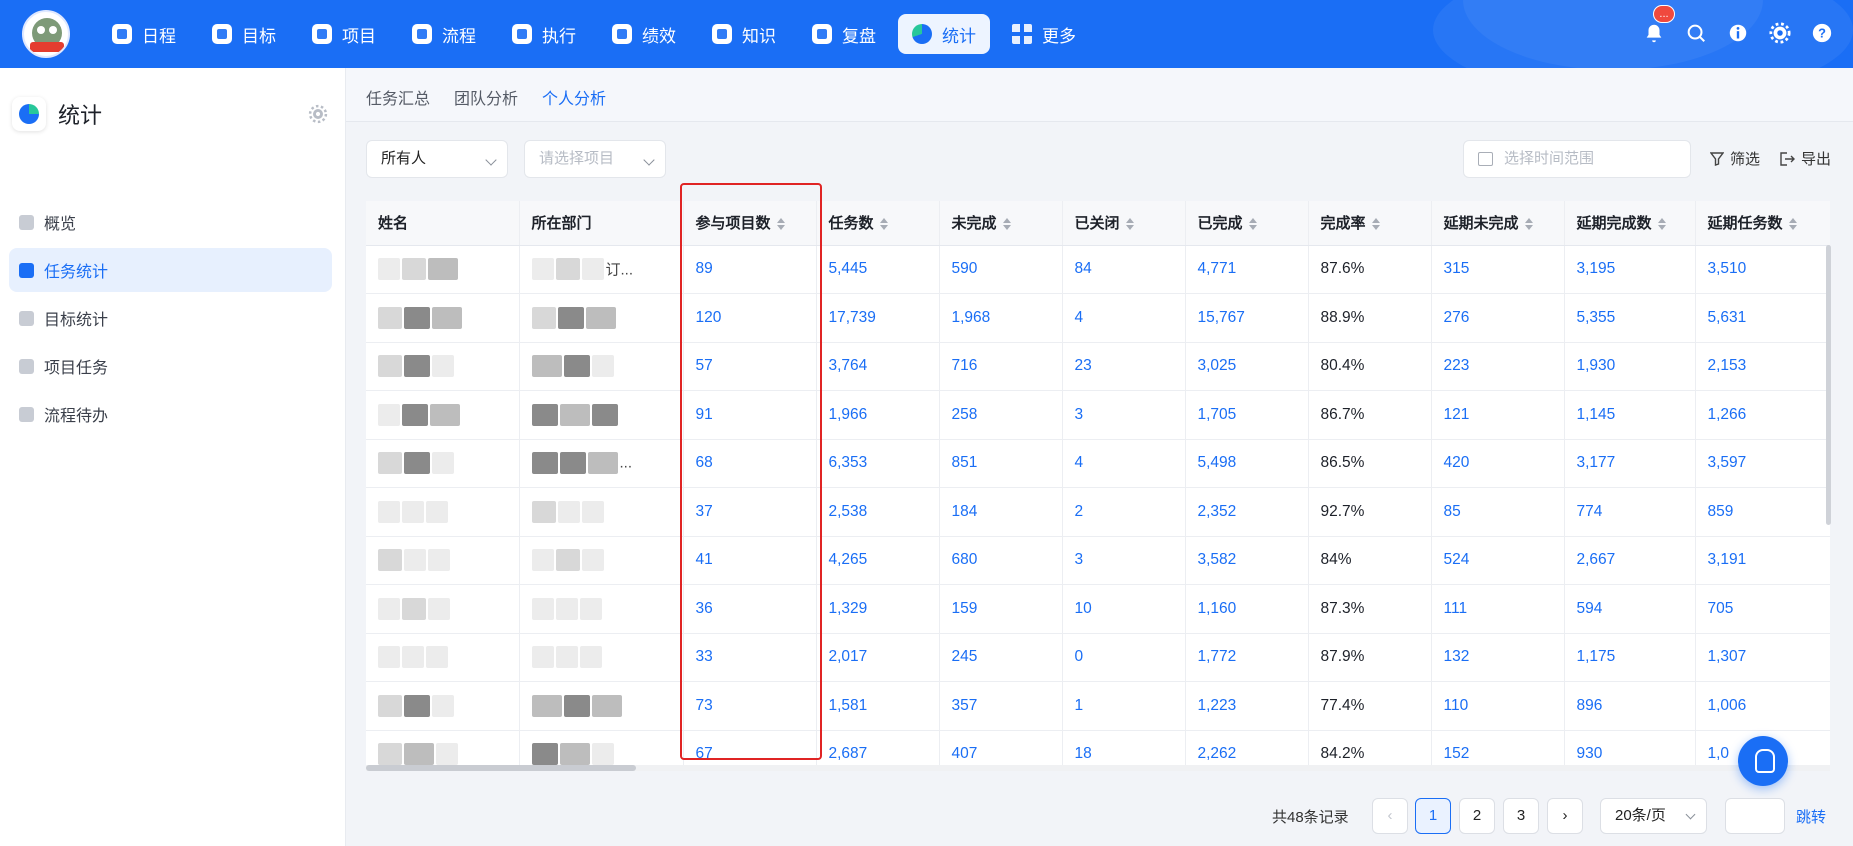  I want to click on sidebar-settings-icon, so click(318, 114).